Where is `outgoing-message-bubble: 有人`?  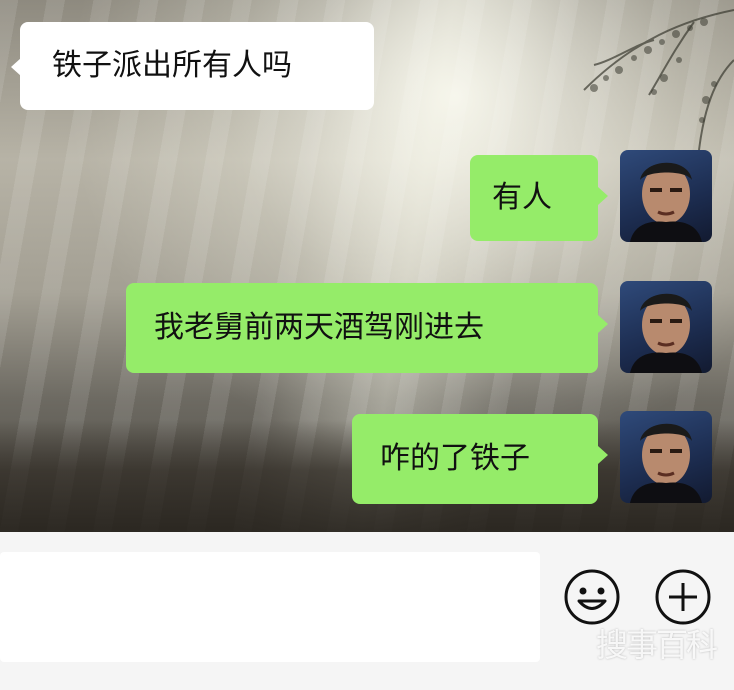 outgoing-message-bubble: 有人 is located at coordinates (539, 198).